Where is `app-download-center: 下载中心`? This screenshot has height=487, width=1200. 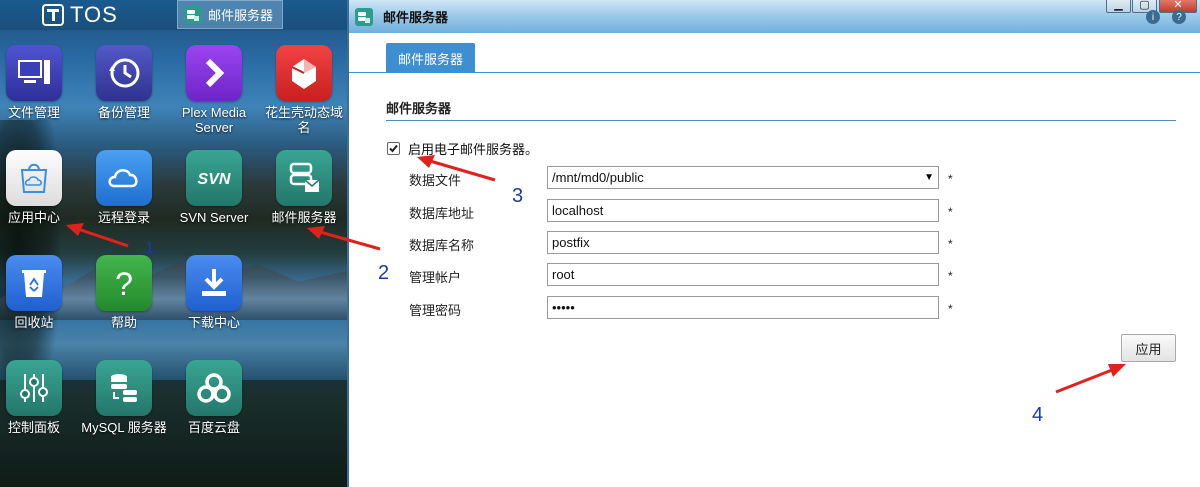
app-download-center: 下载中心 is located at coordinates (214, 292).